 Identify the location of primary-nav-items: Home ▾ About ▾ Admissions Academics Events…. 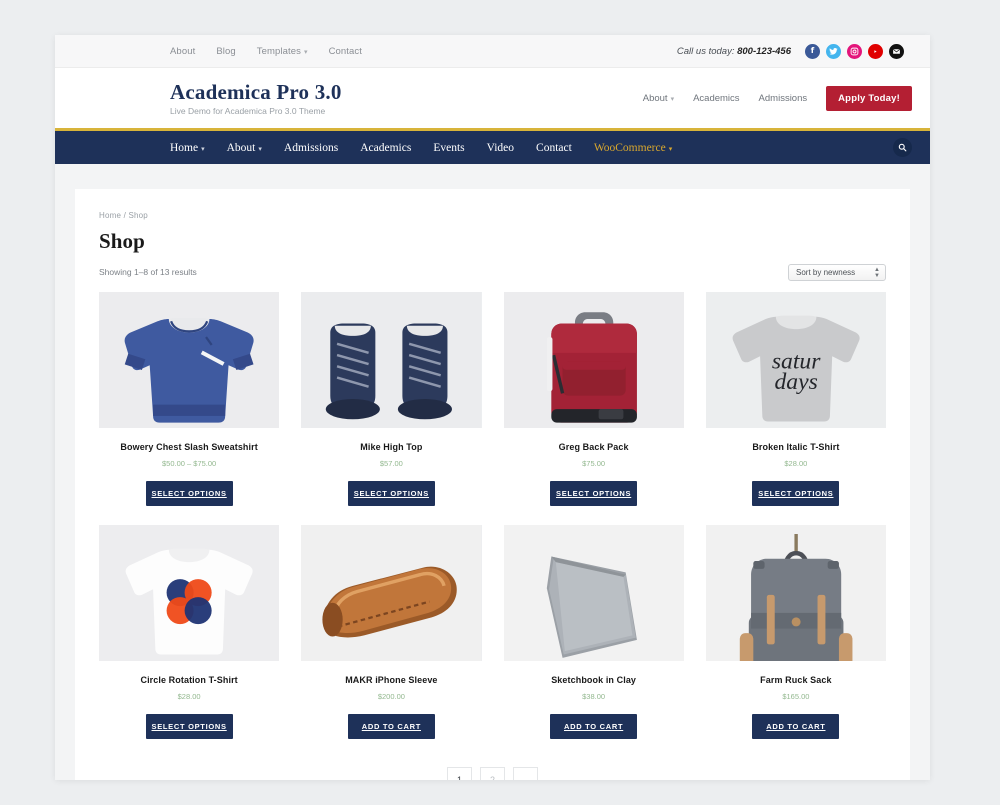
(421, 148).